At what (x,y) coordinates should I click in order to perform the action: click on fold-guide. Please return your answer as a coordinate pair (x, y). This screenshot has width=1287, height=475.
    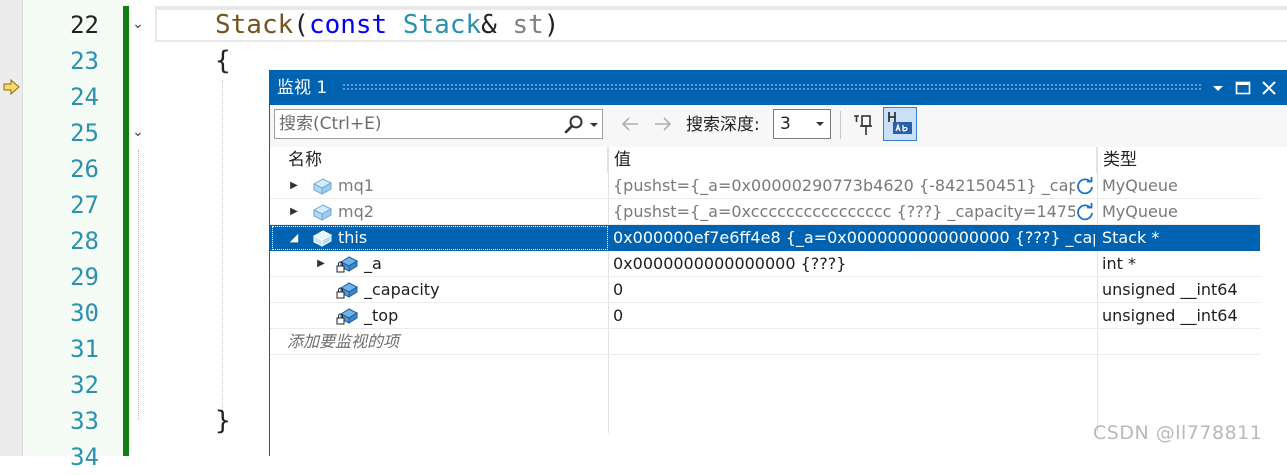
    Looking at the image, I should click on (138, 285).